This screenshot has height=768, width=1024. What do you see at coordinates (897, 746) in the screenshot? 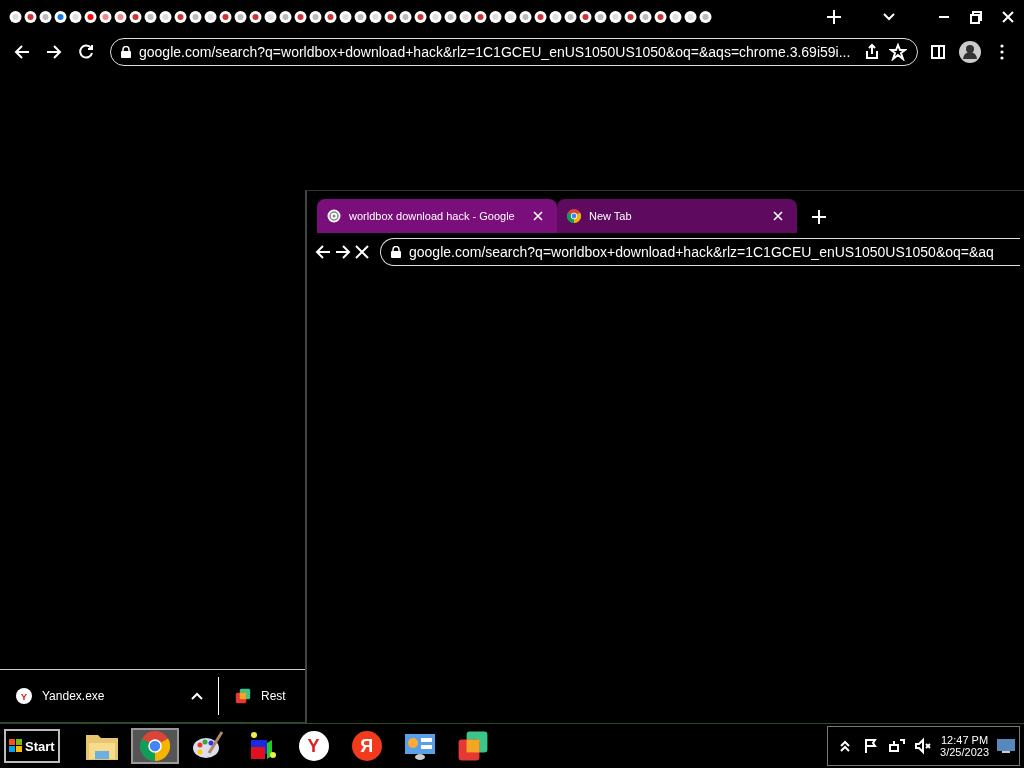
I see `network-icon` at bounding box center [897, 746].